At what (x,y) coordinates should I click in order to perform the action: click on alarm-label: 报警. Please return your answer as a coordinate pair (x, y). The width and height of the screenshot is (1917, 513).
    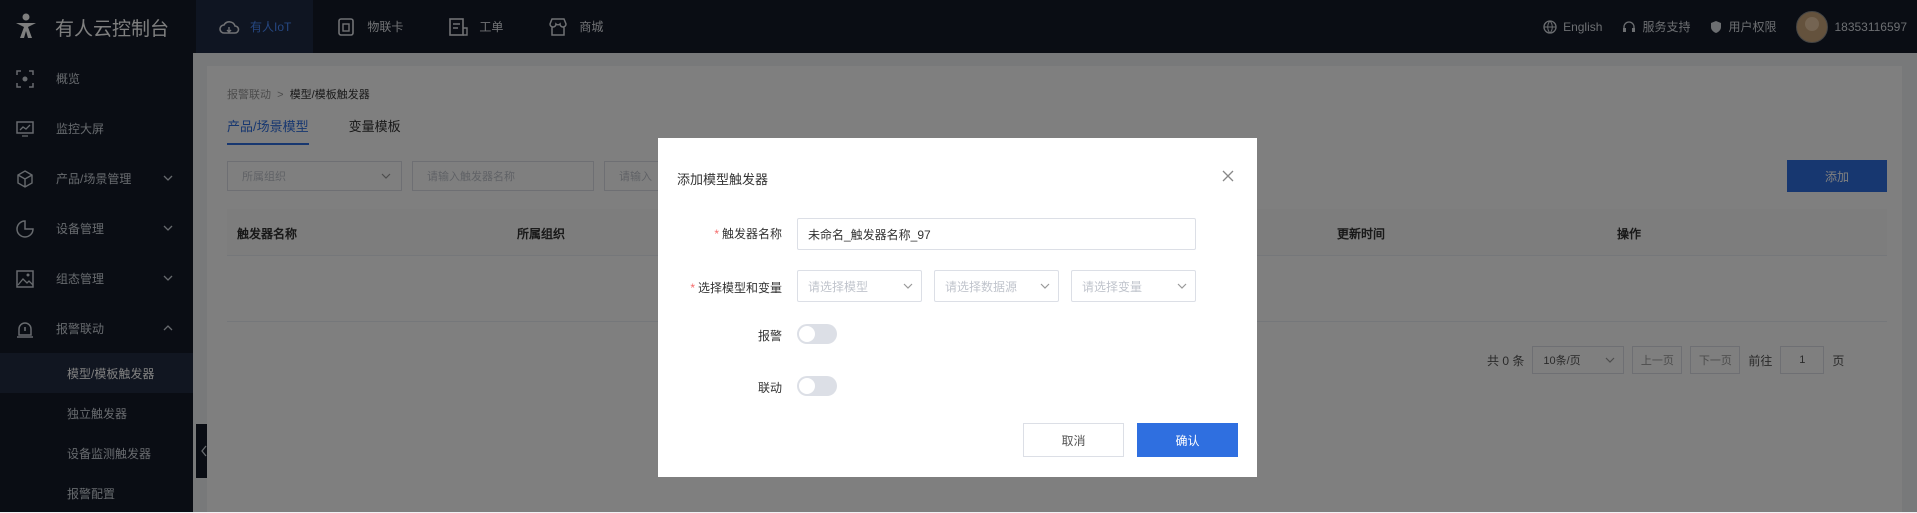
    Looking at the image, I should click on (769, 336).